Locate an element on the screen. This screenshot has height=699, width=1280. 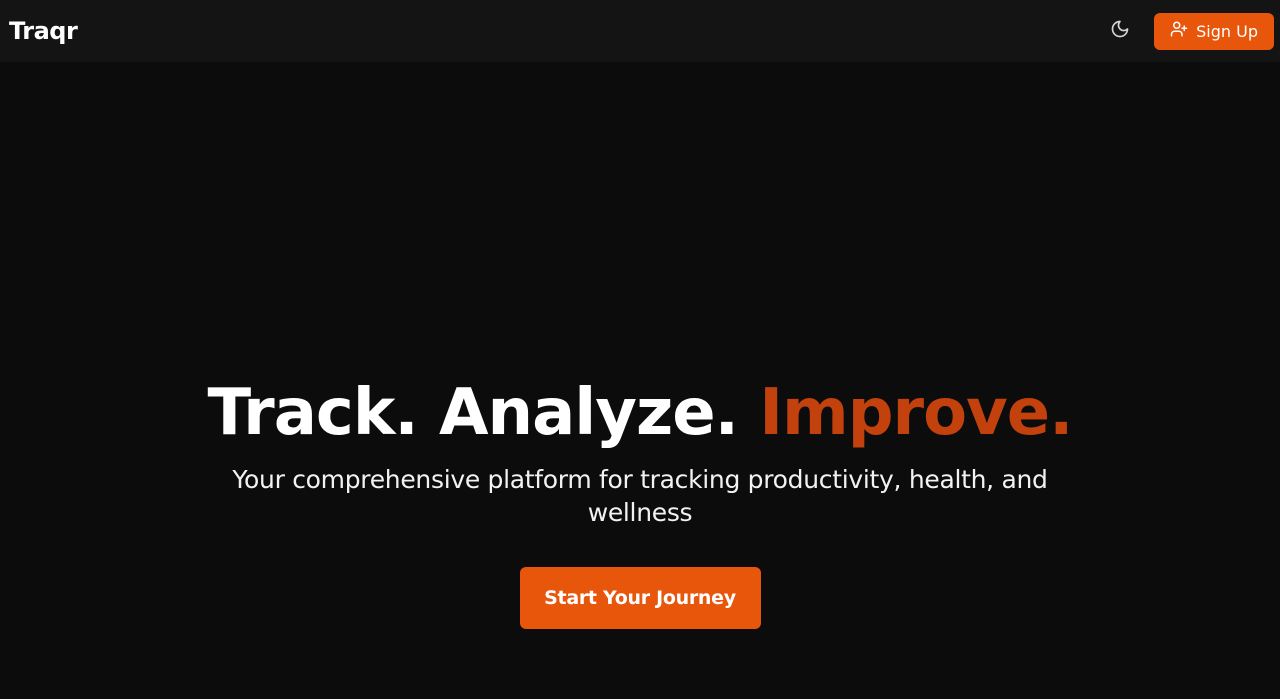
brand-logo: Traqr is located at coordinates (43, 31).